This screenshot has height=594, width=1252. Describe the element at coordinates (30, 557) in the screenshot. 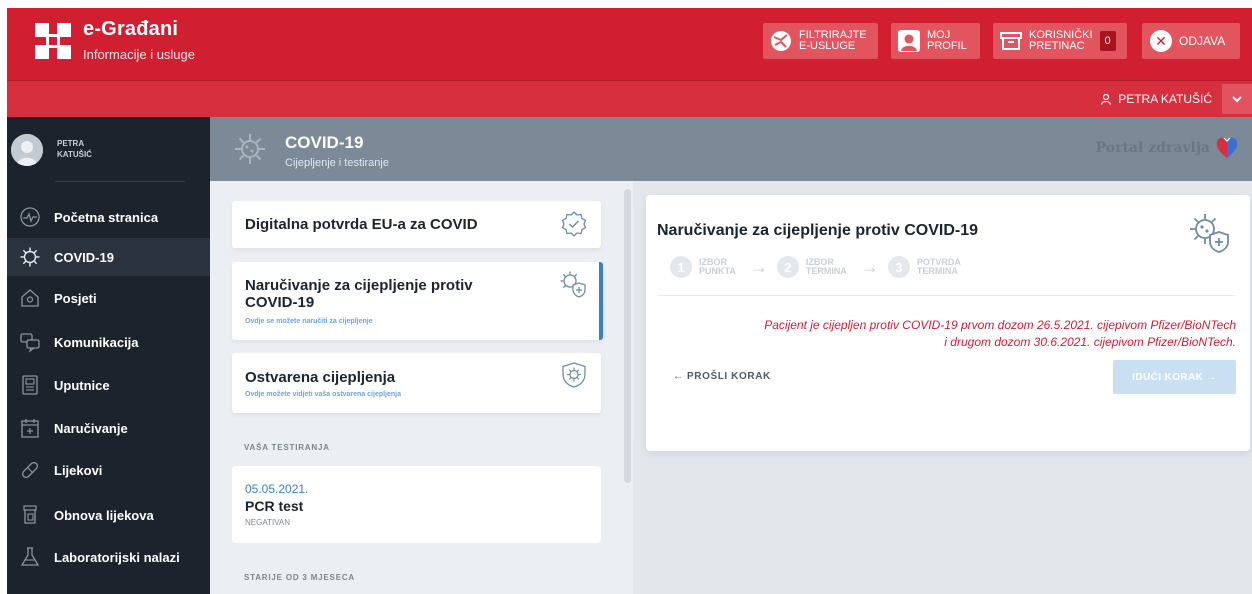

I see `flask-icon` at that location.